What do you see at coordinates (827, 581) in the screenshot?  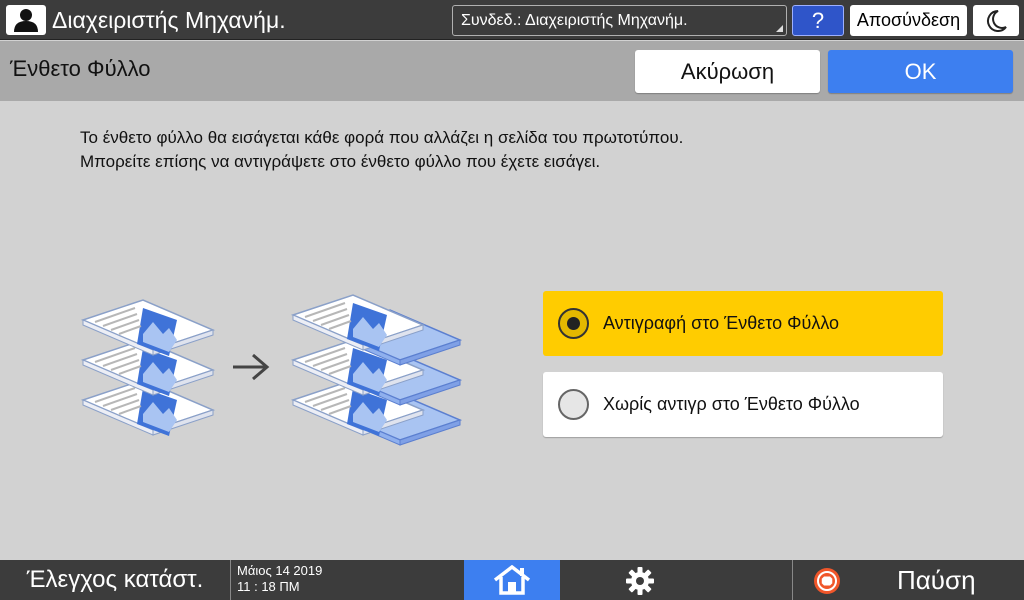 I see `stop-icon` at bounding box center [827, 581].